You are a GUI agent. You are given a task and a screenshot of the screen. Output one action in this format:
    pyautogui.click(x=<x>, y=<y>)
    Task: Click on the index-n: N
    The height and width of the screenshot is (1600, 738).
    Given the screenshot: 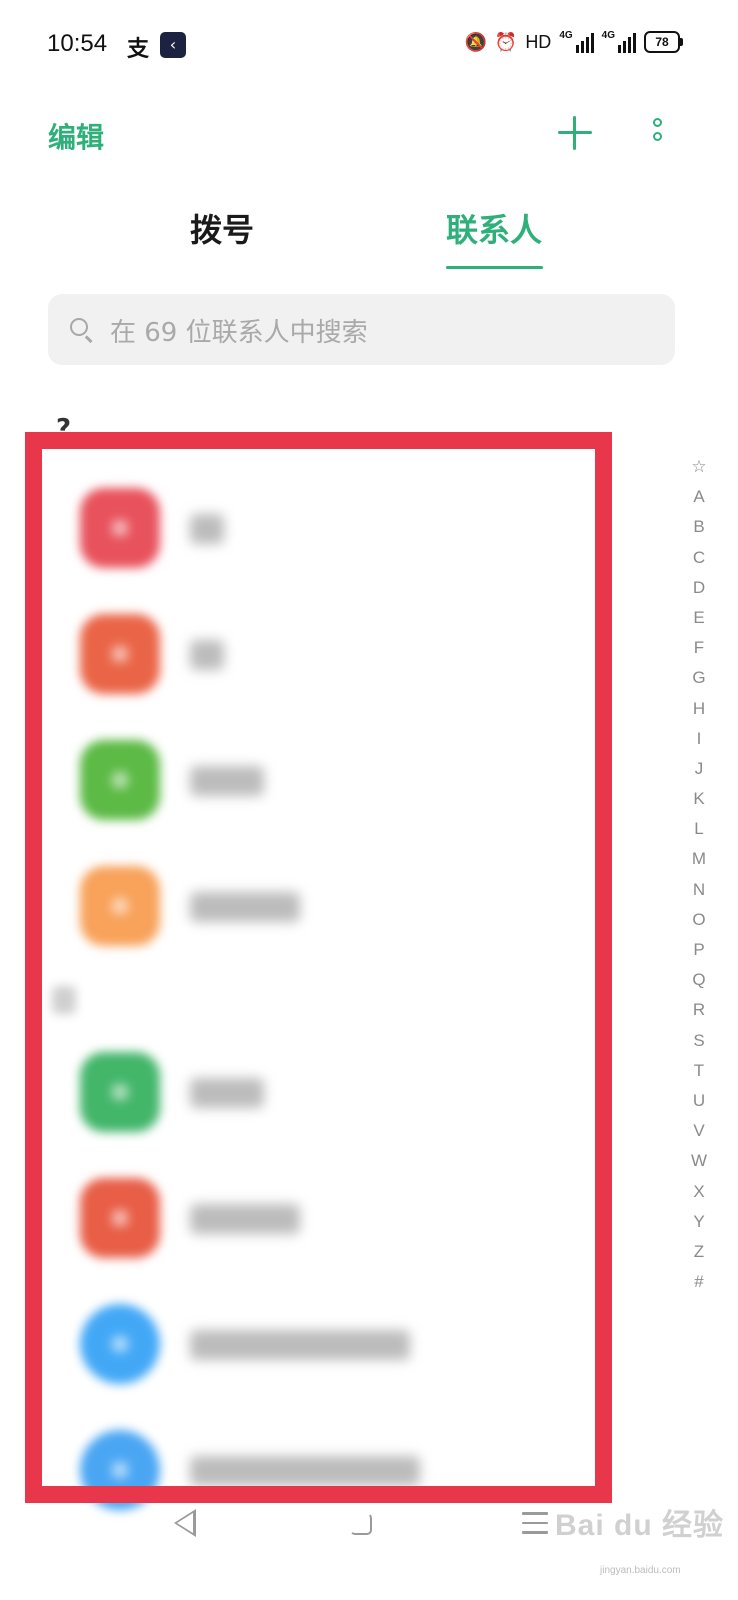 What is the action you would take?
    pyautogui.click(x=699, y=890)
    